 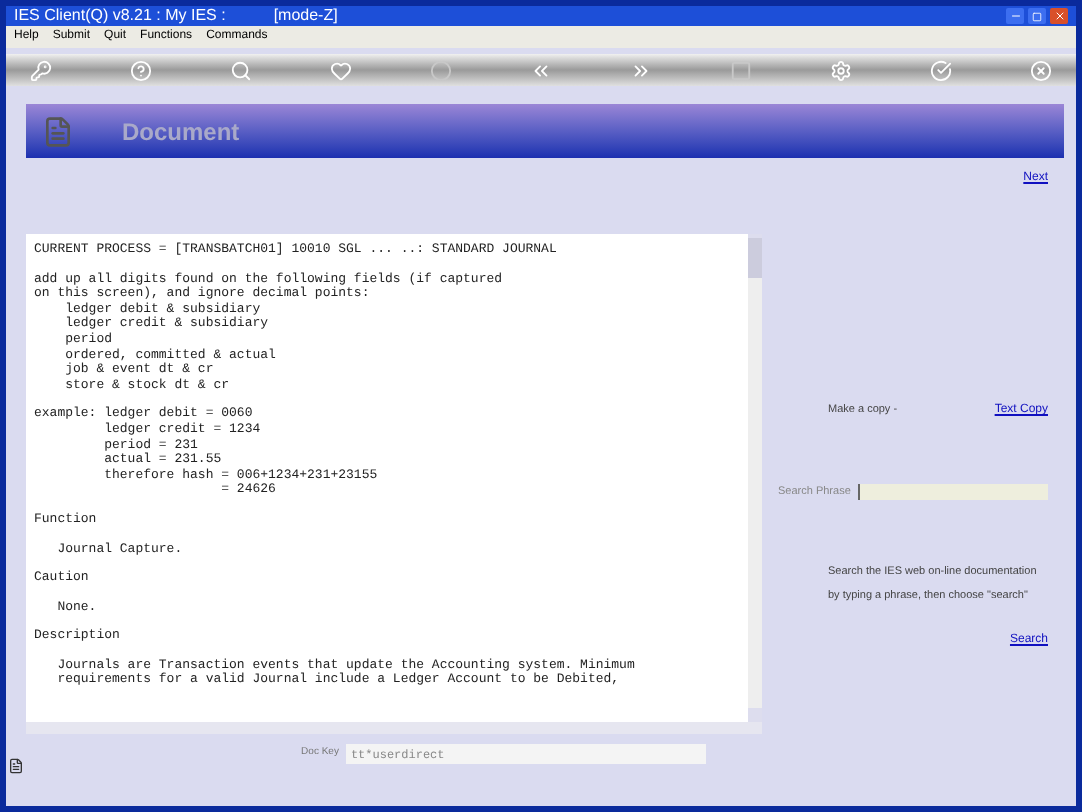 I want to click on close-button, so click(x=1059, y=16).